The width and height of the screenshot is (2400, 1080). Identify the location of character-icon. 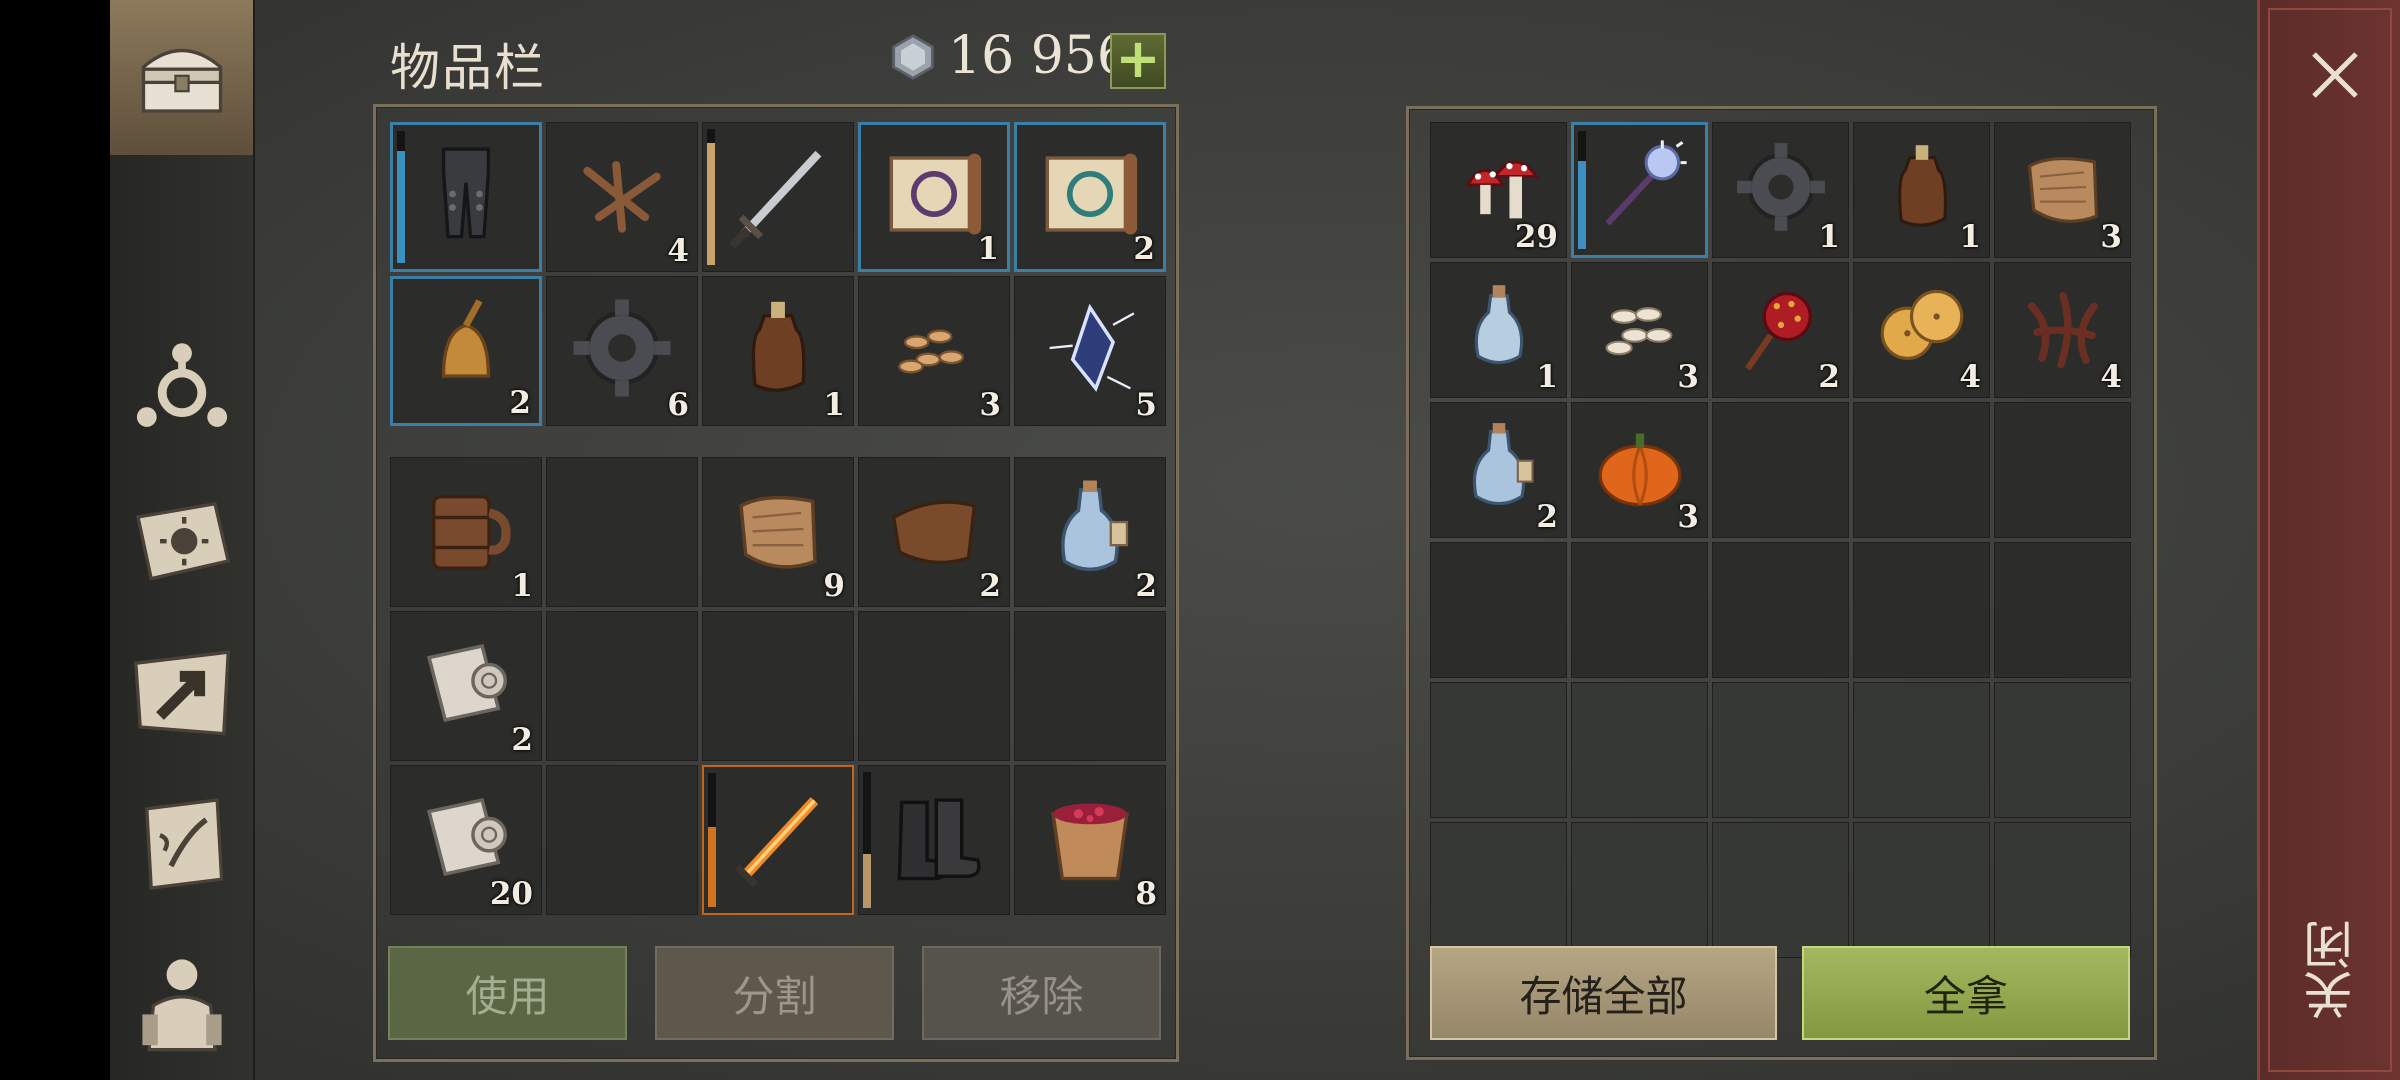
(182, 999).